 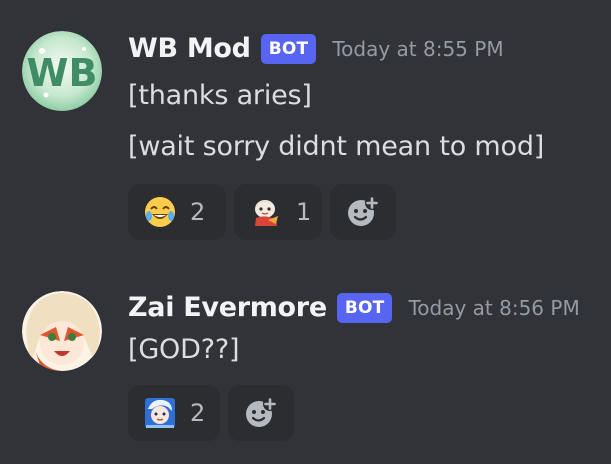 What do you see at coordinates (266, 212) in the screenshot?
I see `custom-chibi-emoji-icon` at bounding box center [266, 212].